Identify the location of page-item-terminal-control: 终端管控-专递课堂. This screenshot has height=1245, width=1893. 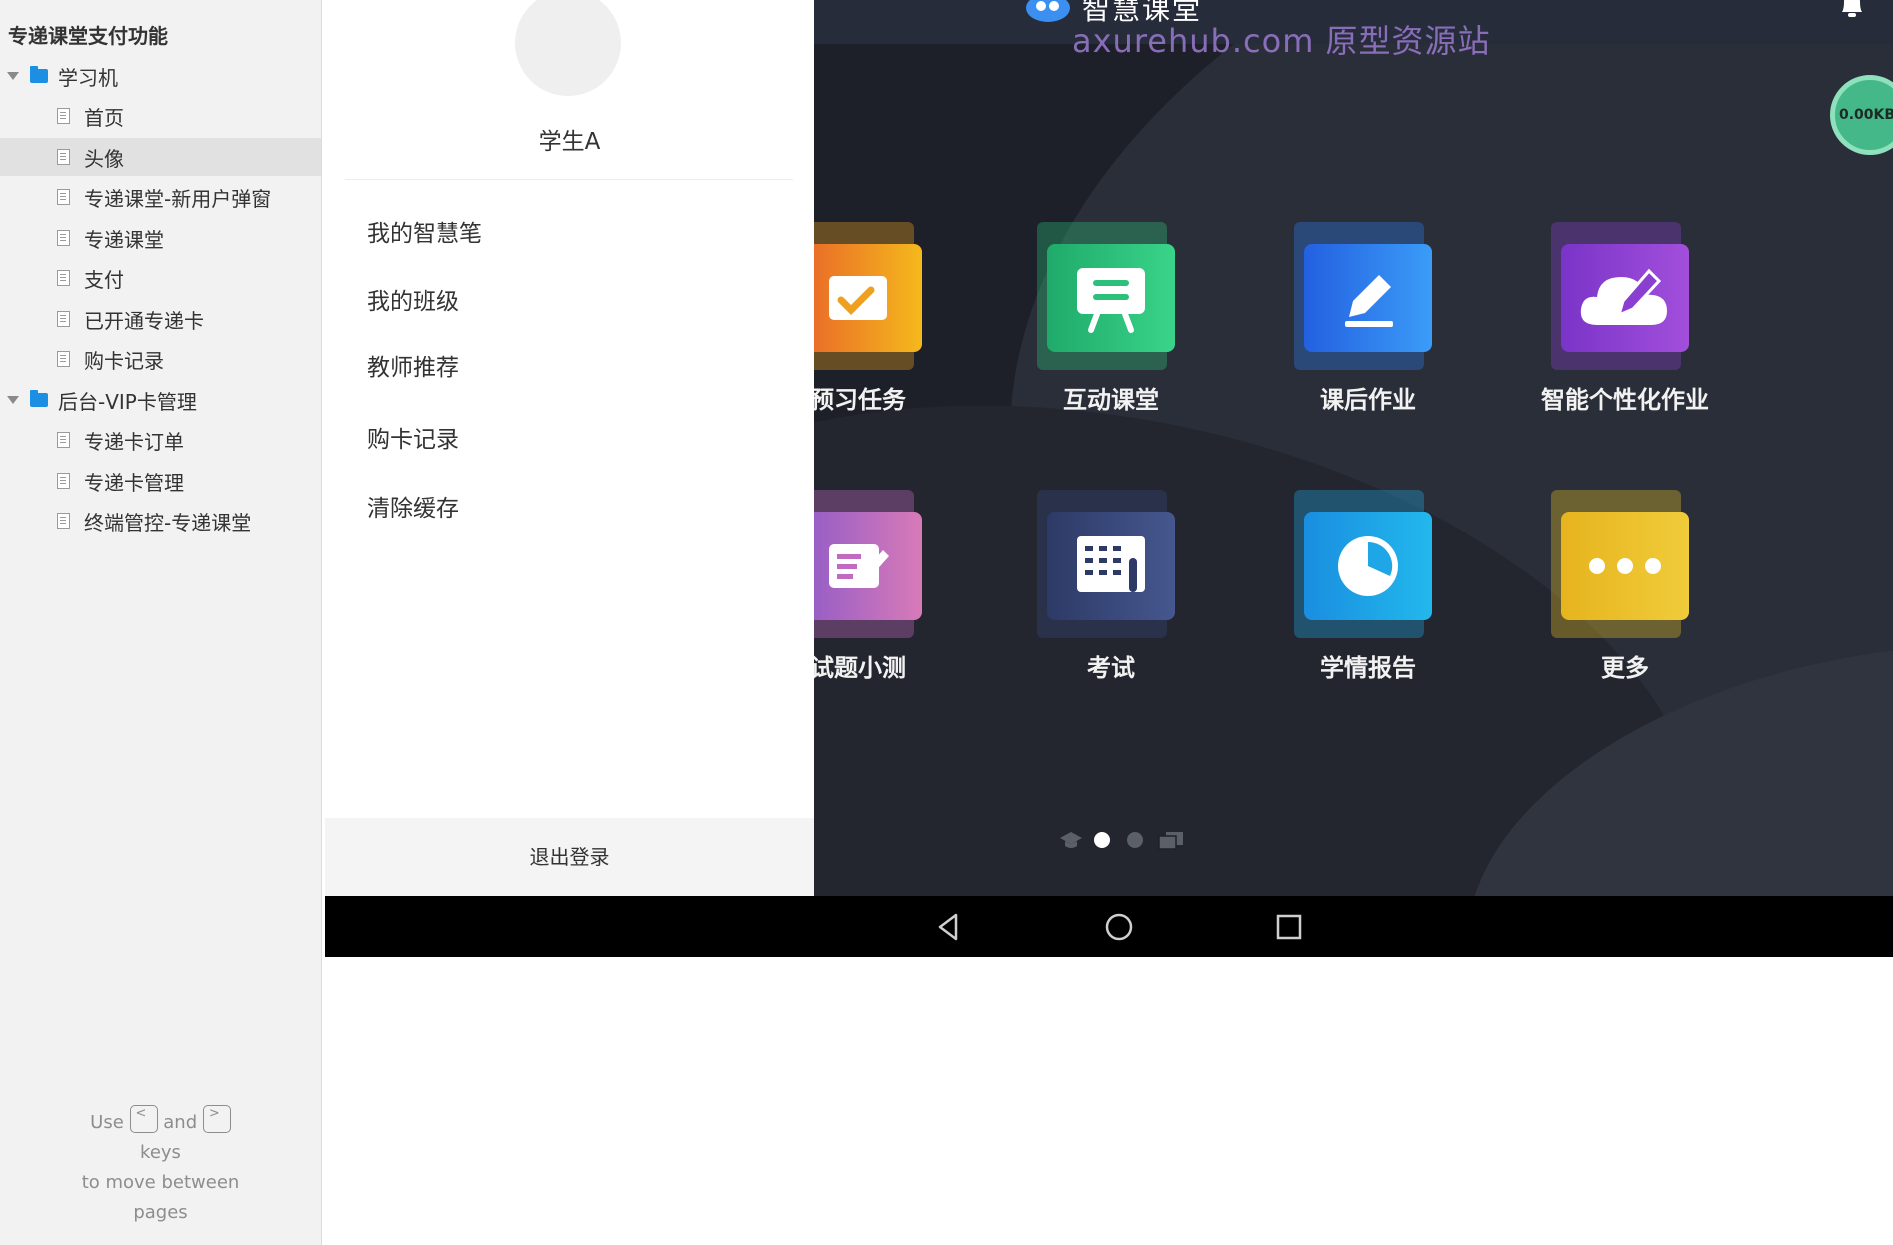
(160, 521).